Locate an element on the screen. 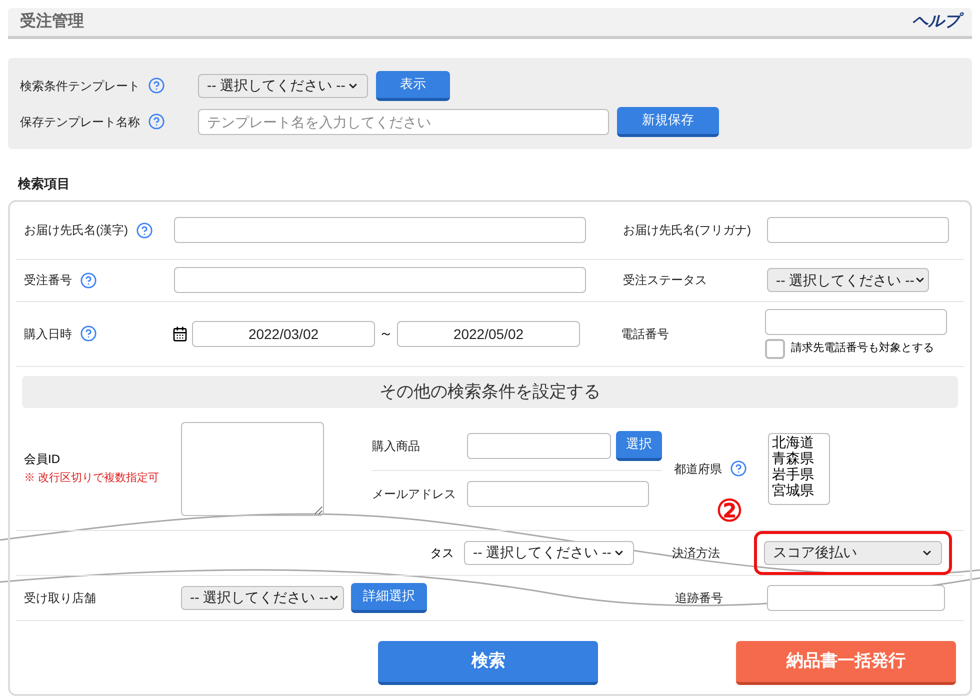 The height and width of the screenshot is (700, 980). field-label: メールアドレス is located at coordinates (414, 494).